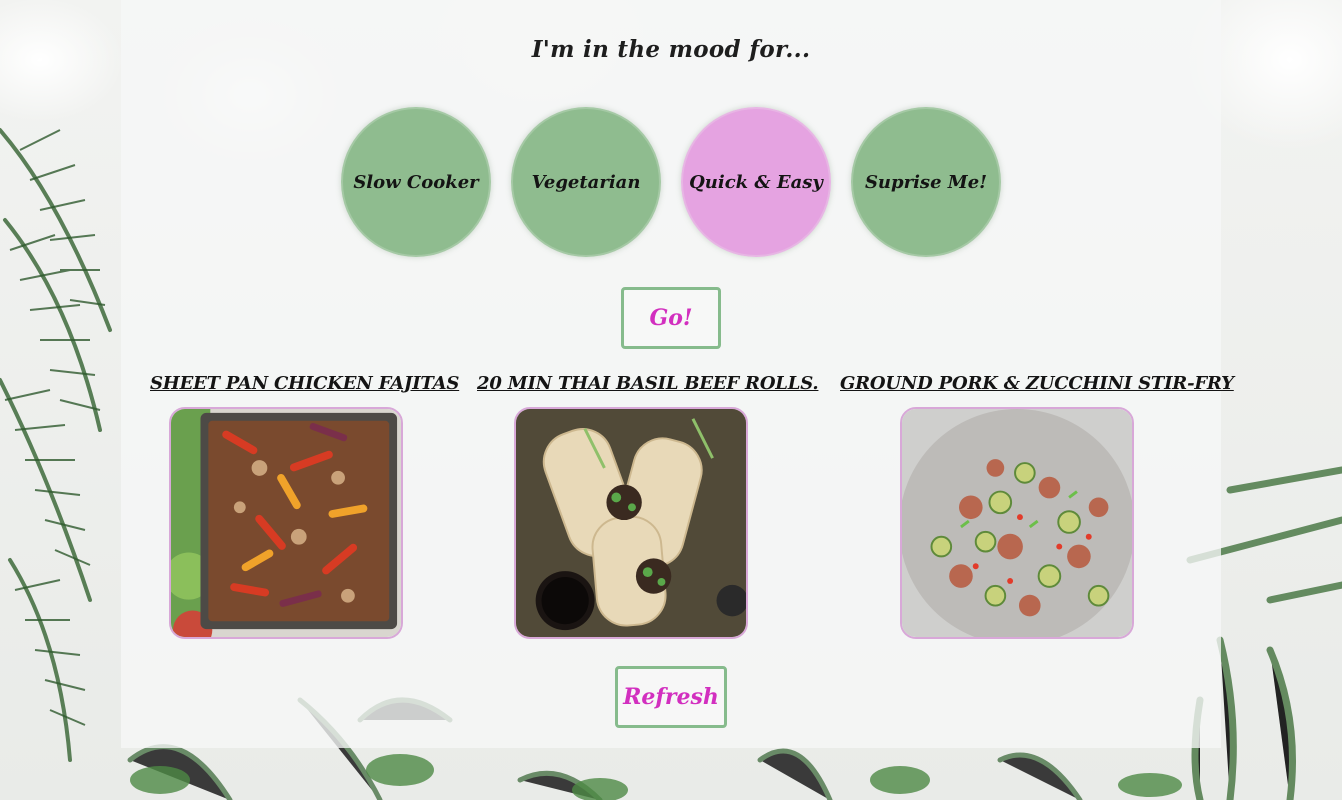 The image size is (1342, 800). I want to click on recipe-card: Ground Pork & Zucchini Stir-Fry, so click(1037, 506).